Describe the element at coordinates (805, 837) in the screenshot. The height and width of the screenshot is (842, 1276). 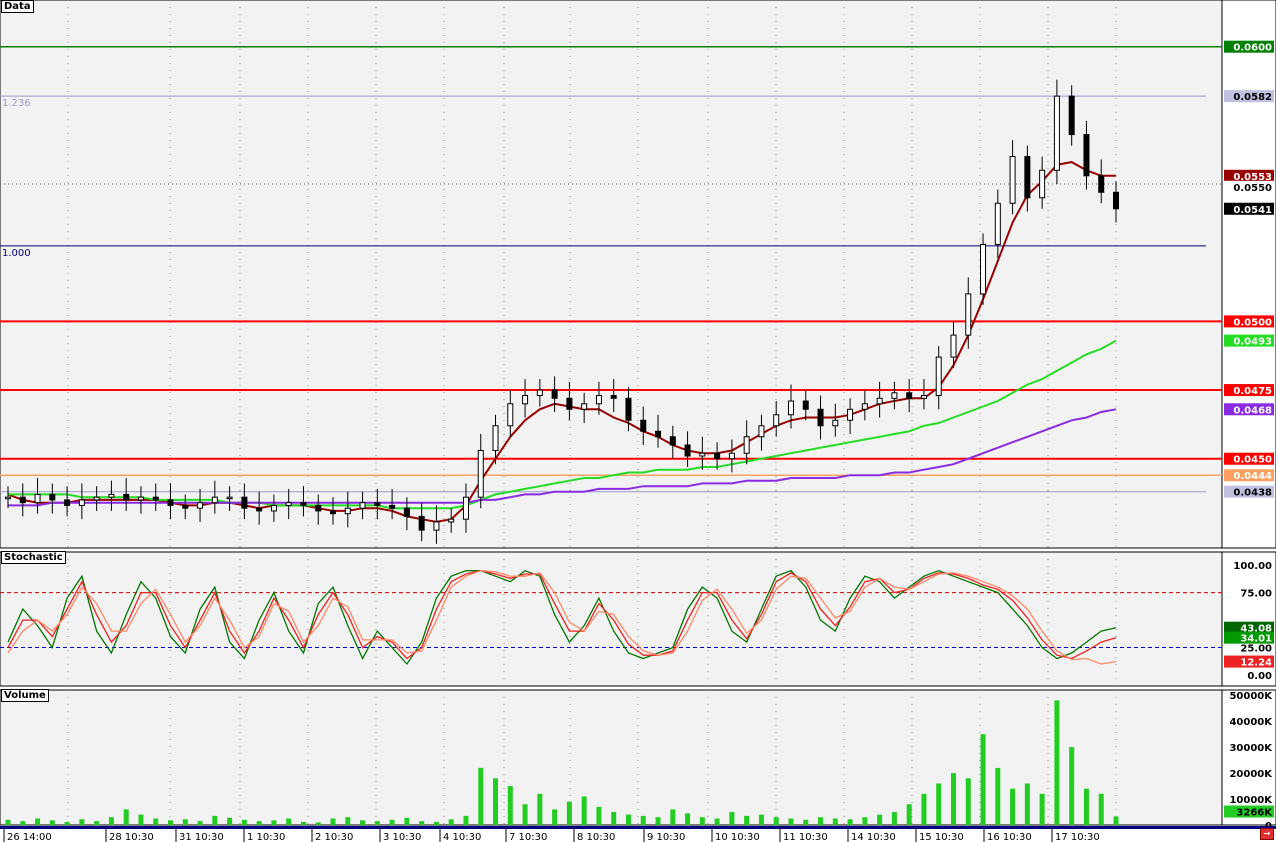
I see `time-axis-label: 11 10:30` at that location.